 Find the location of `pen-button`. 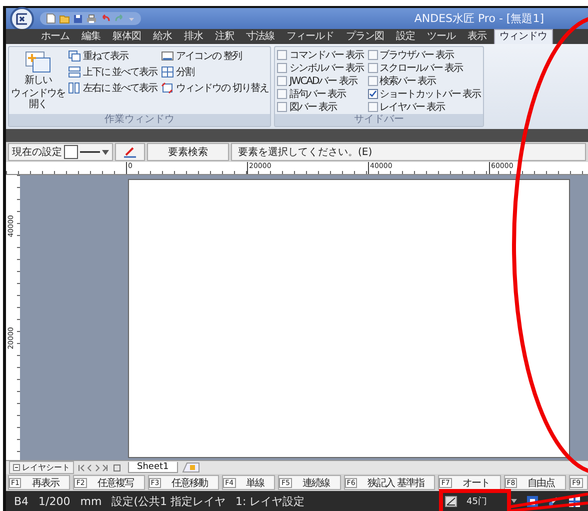

pen-button is located at coordinates (130, 152).